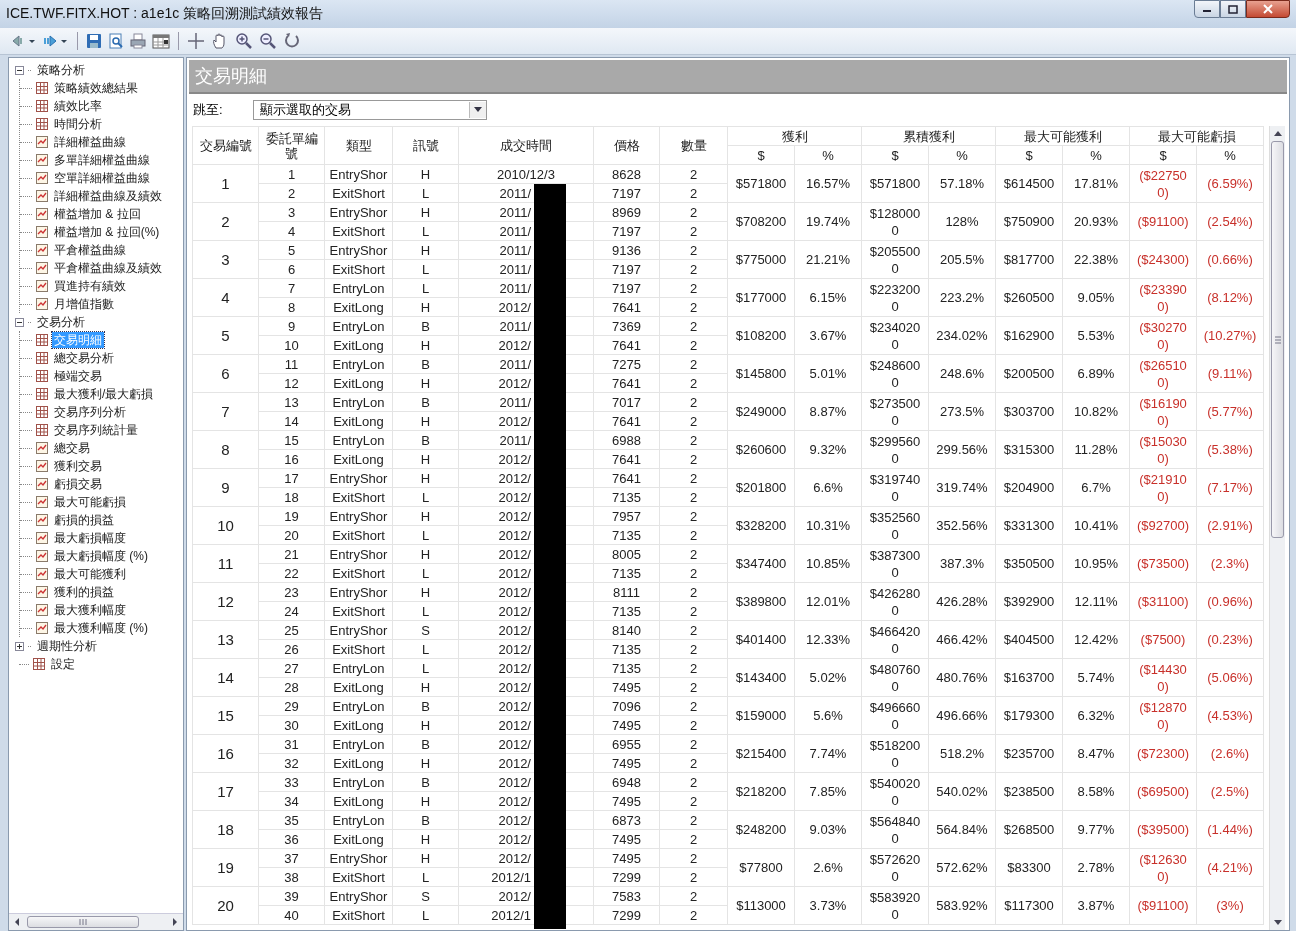 This screenshot has height=931, width=1296. Describe the element at coordinates (84, 358) in the screenshot. I see `tree-item: 總交易分析` at that location.